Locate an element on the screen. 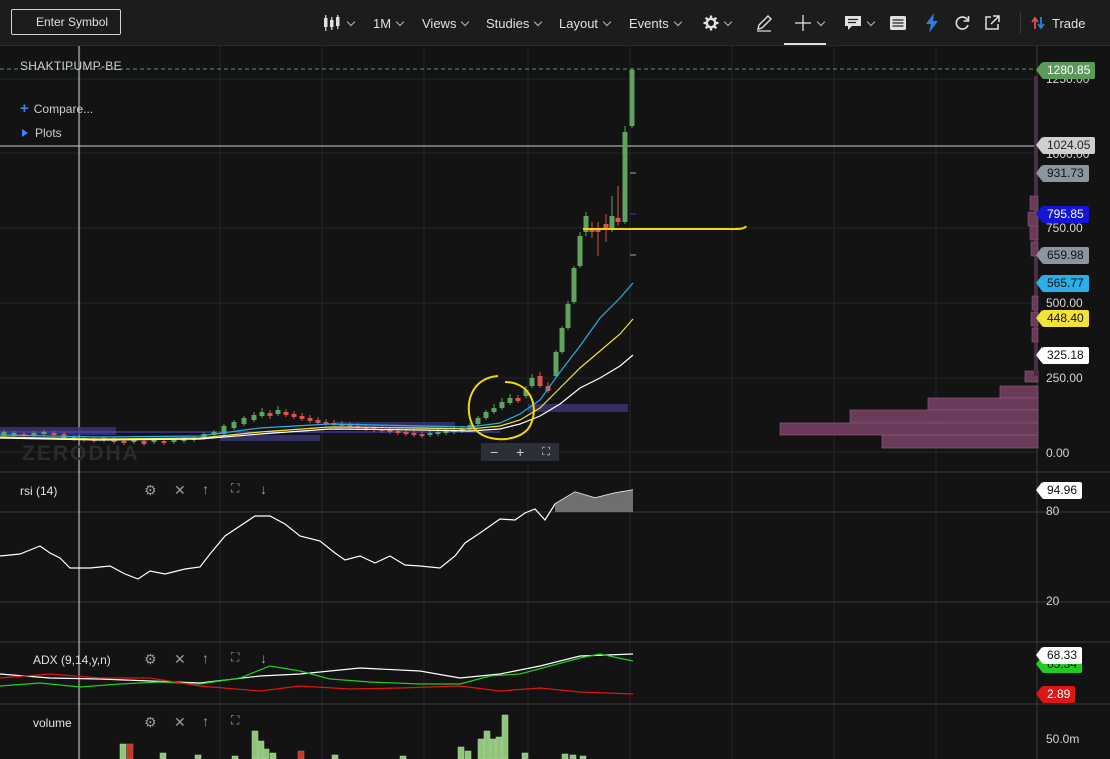  zoom-controls: − + ⛶ is located at coordinates (520, 452).